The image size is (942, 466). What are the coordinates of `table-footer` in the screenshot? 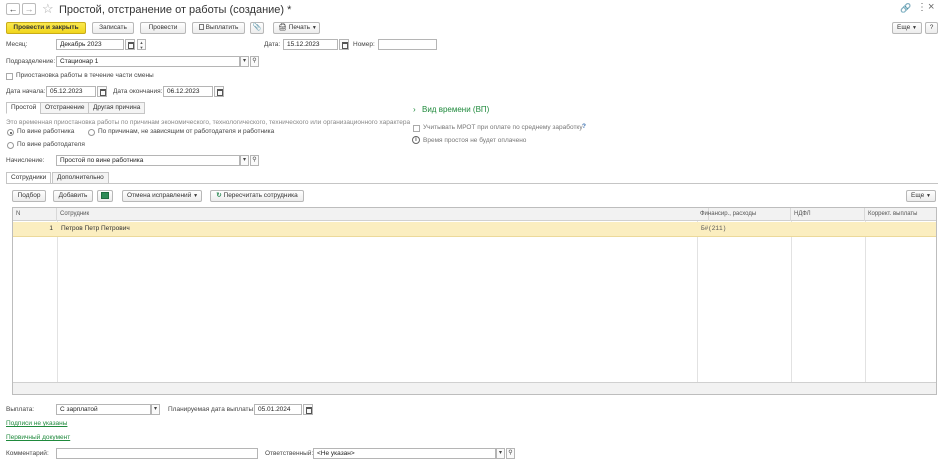 It's located at (474, 388).